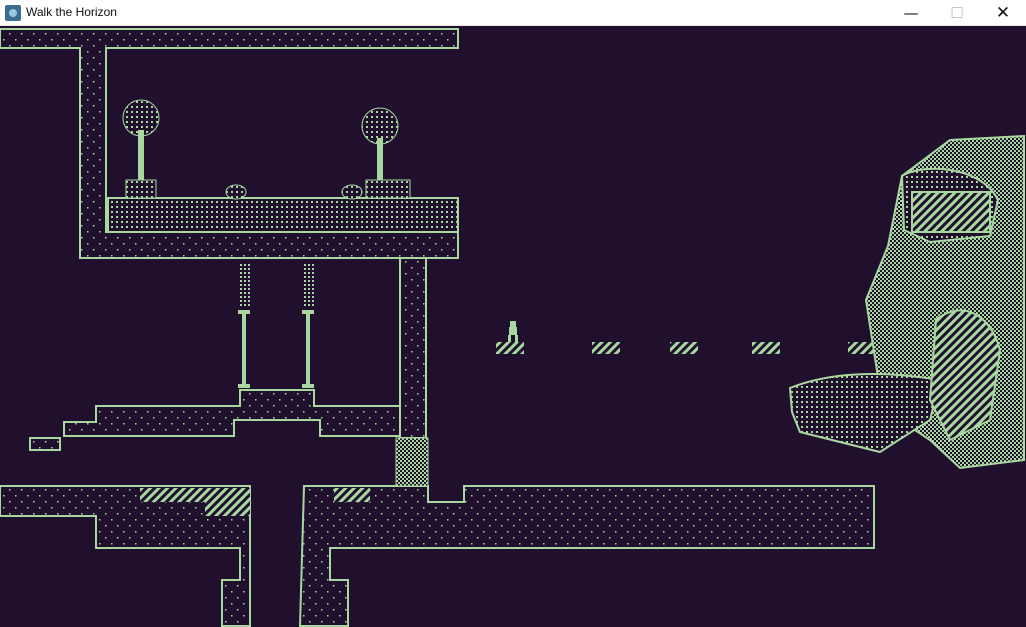 The height and width of the screenshot is (627, 1026). What do you see at coordinates (236, 192) in the screenshot?
I see `shrub-left` at bounding box center [236, 192].